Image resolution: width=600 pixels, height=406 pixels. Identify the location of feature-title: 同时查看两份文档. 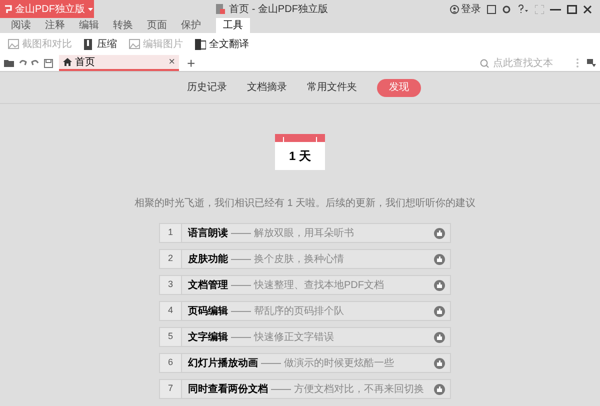
(228, 389).